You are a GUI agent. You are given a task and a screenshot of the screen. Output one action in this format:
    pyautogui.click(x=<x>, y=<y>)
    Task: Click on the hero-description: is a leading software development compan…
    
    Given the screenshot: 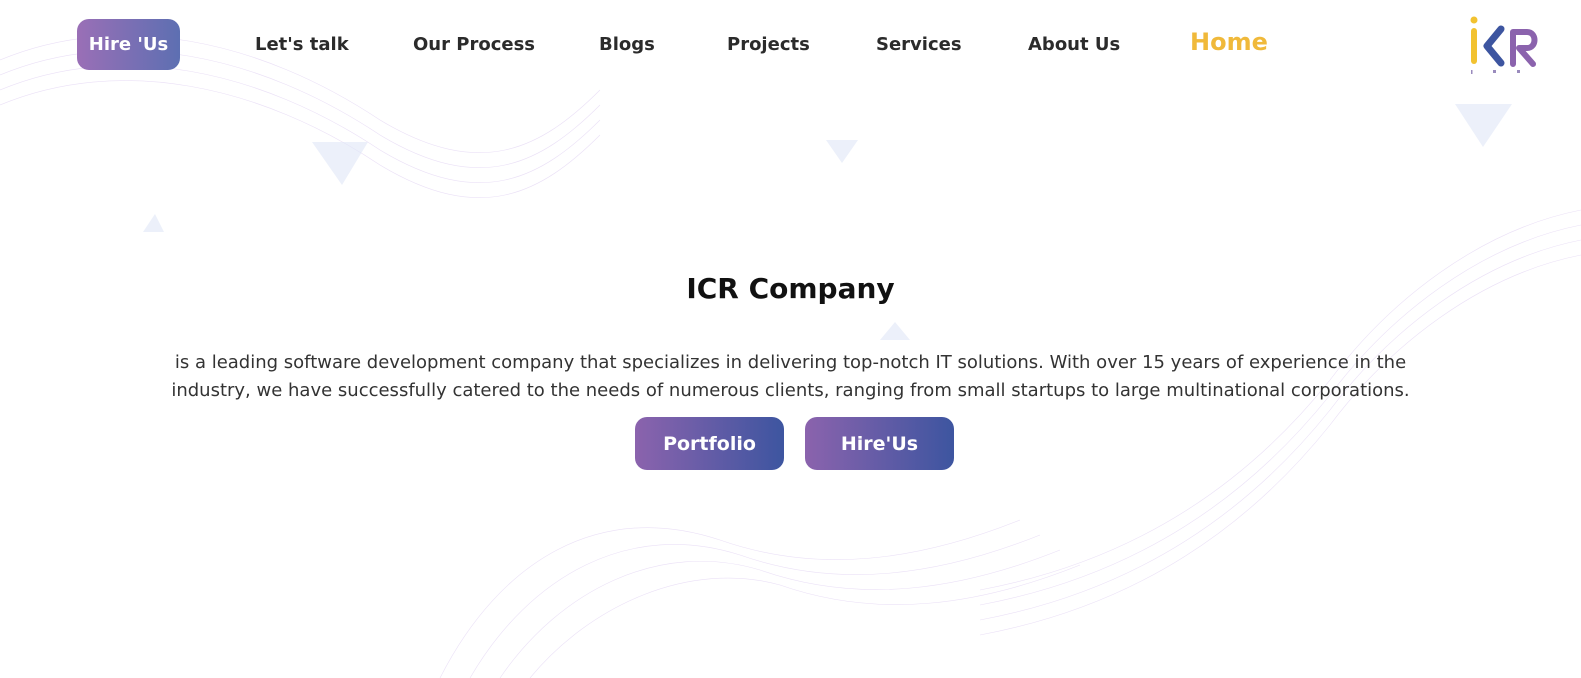 What is the action you would take?
    pyautogui.click(x=790, y=376)
    